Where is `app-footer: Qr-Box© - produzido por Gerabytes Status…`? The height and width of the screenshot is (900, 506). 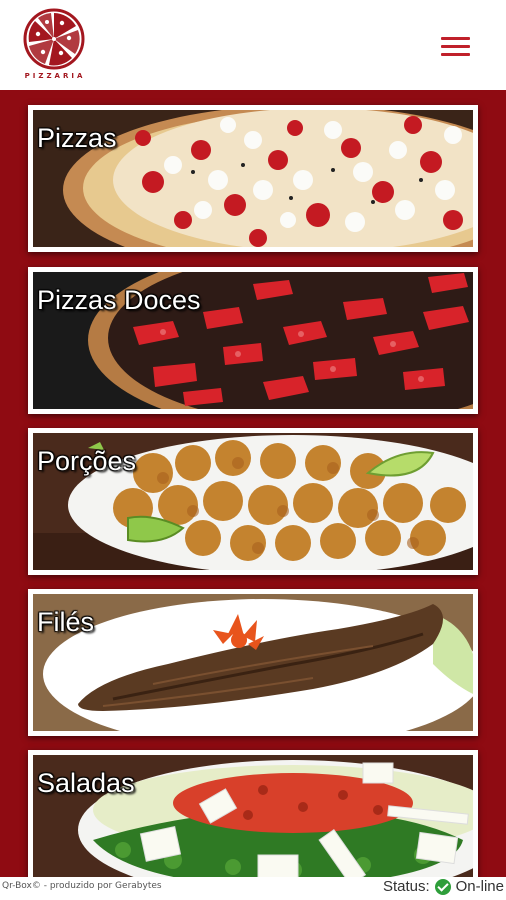
app-footer: Qr-Box© - produzido por Gerabytes Status… is located at coordinates (253, 888).